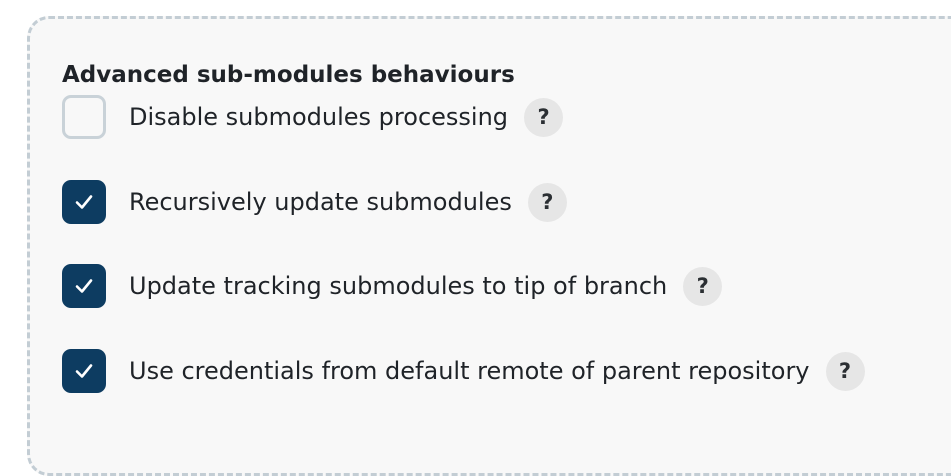  I want to click on disable-submodules-label: Disable submodules processing, so click(318, 117).